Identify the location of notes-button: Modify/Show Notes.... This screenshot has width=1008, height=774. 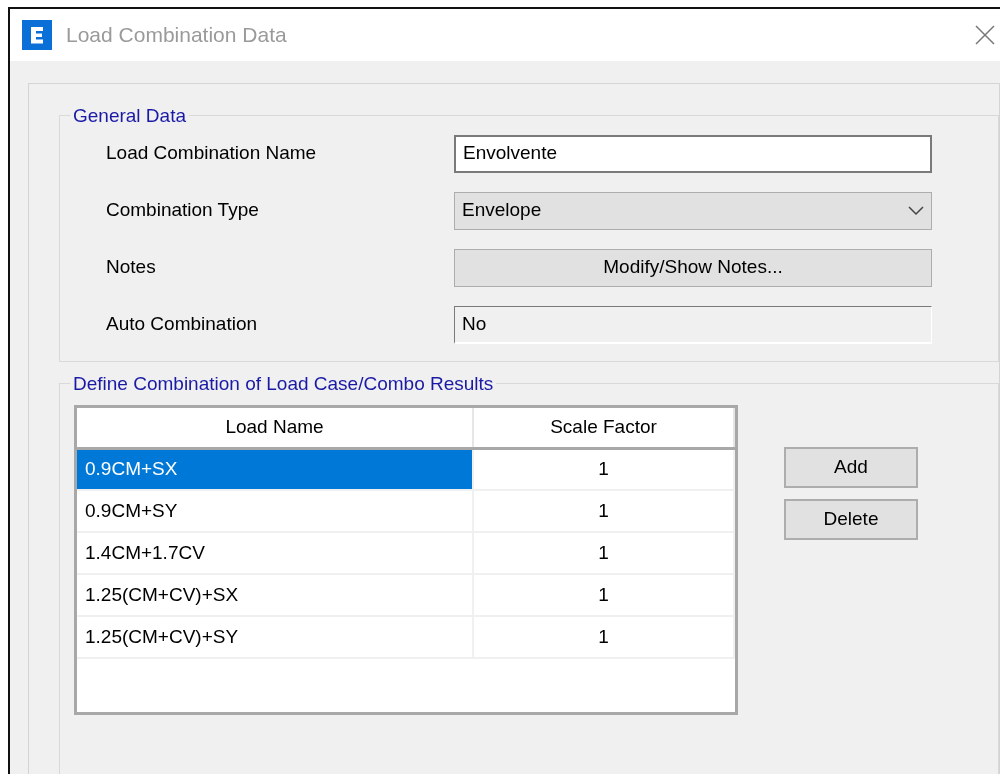
(693, 267).